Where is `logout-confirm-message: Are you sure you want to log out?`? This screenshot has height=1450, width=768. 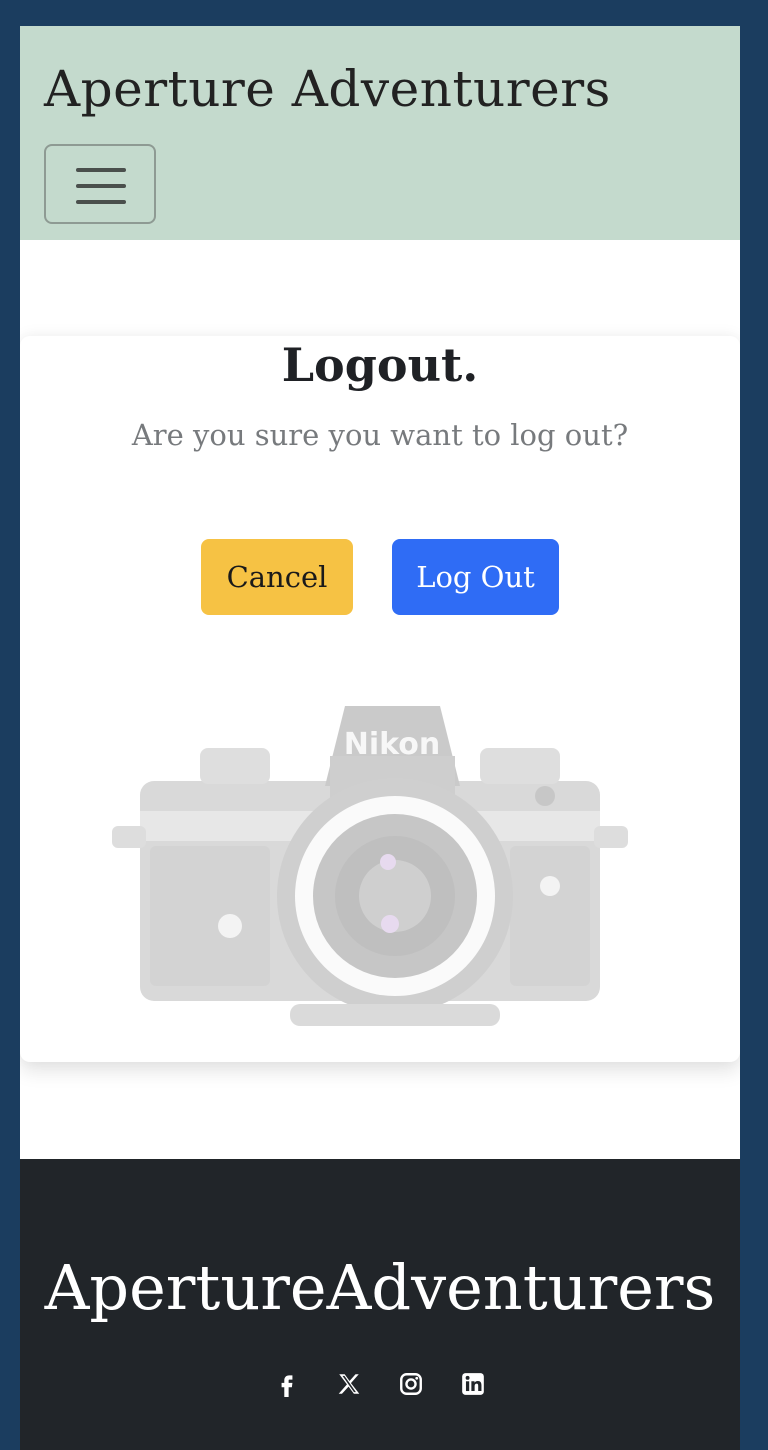
logout-confirm-message: Are you sure you want to log out? is located at coordinates (380, 435).